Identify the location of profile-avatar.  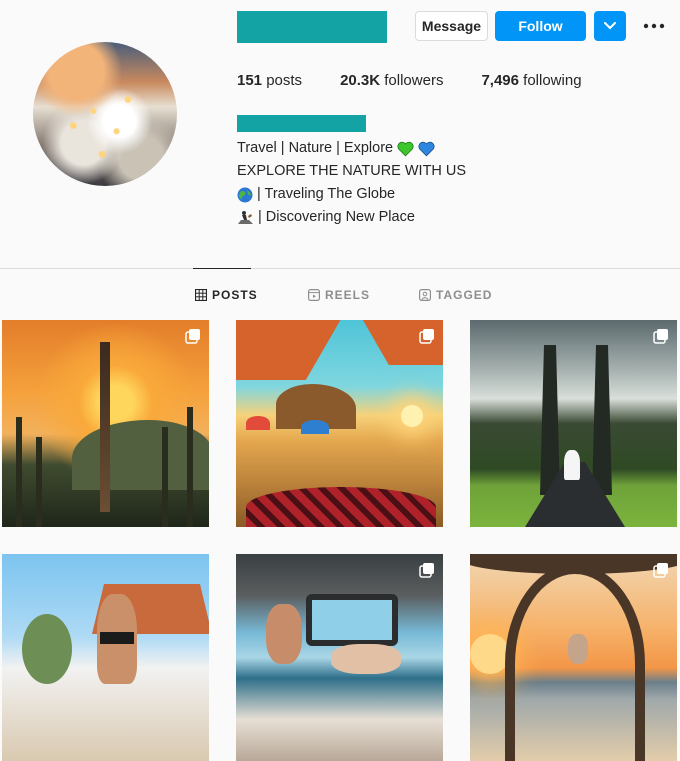
(105, 114).